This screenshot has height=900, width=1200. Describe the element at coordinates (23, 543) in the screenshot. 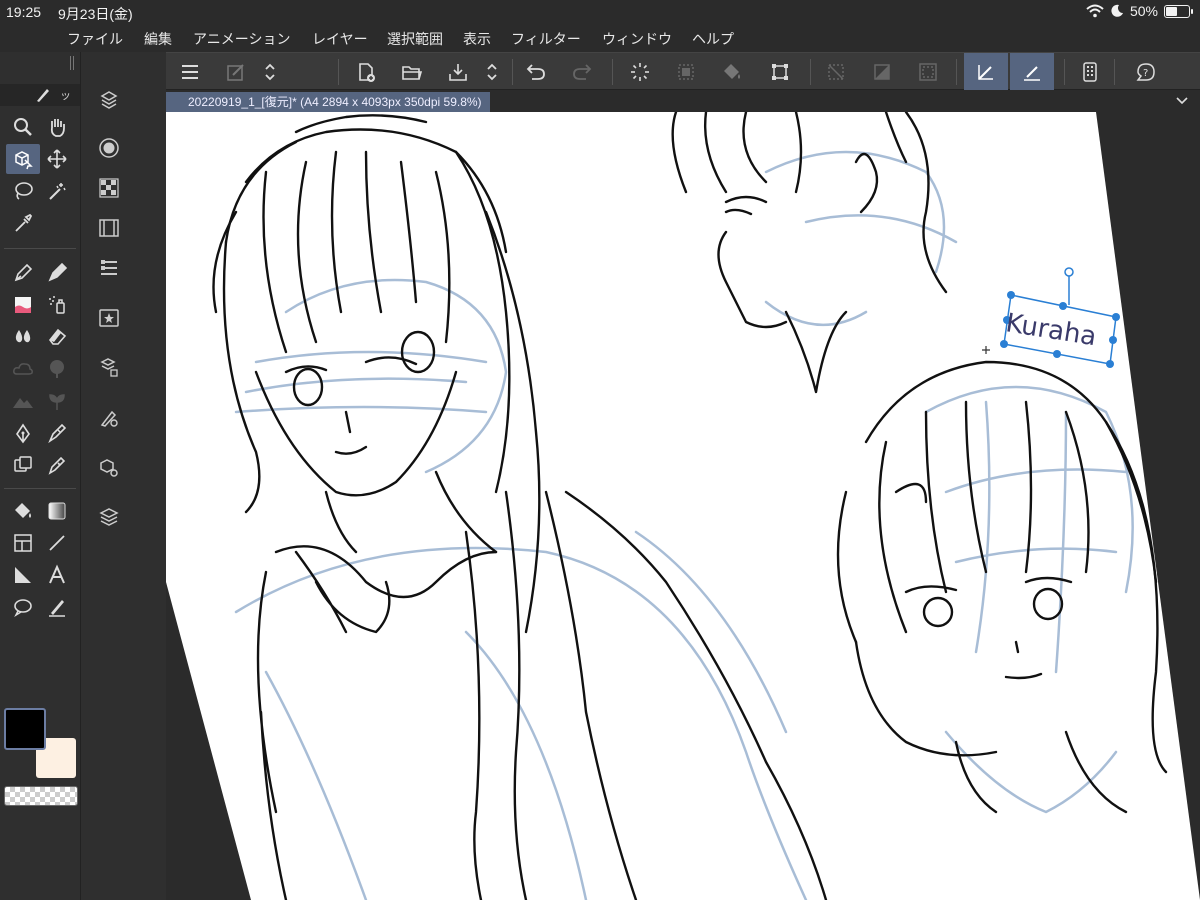

I see `frame-border-icon` at that location.